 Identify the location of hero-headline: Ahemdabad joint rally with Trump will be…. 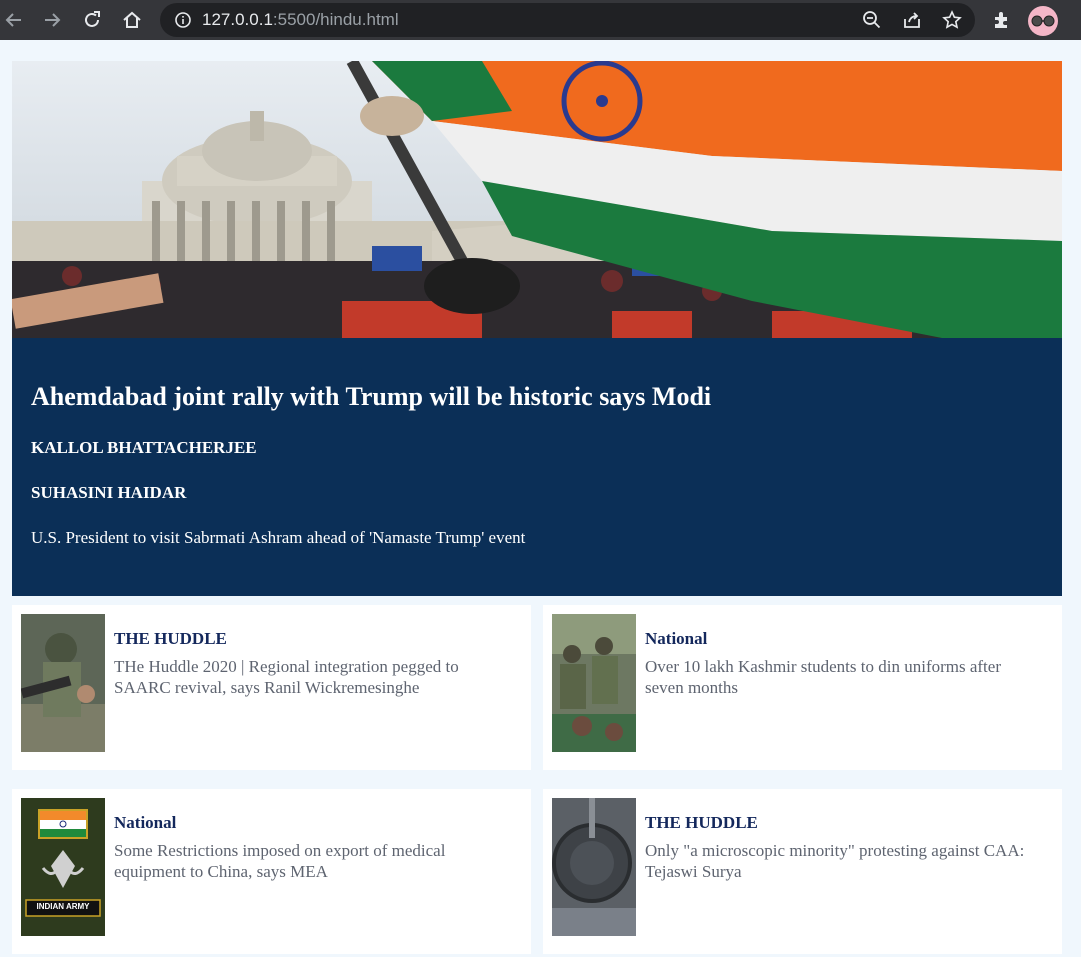
(371, 397).